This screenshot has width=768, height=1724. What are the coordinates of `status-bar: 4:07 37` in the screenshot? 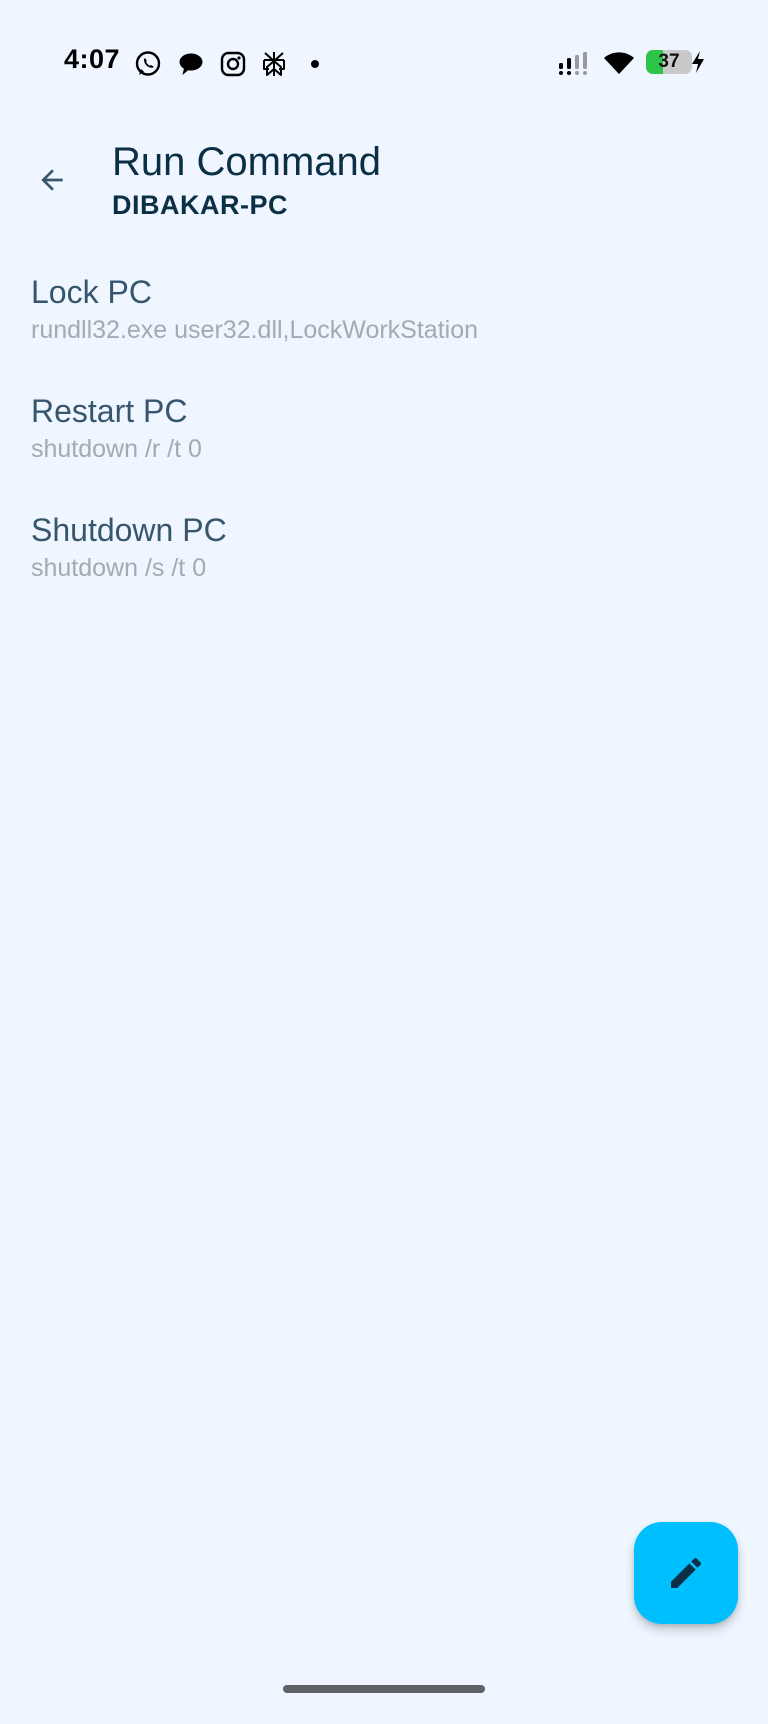 It's located at (384, 63).